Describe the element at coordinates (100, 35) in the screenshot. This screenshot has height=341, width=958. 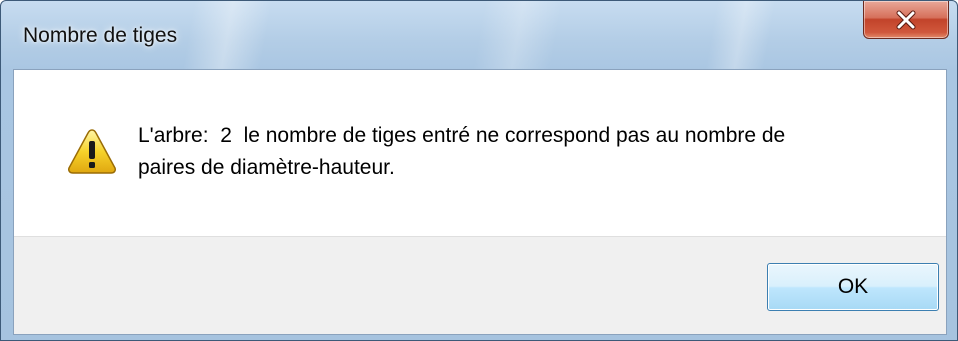
I see `window-title: Nombre de tiges` at that location.